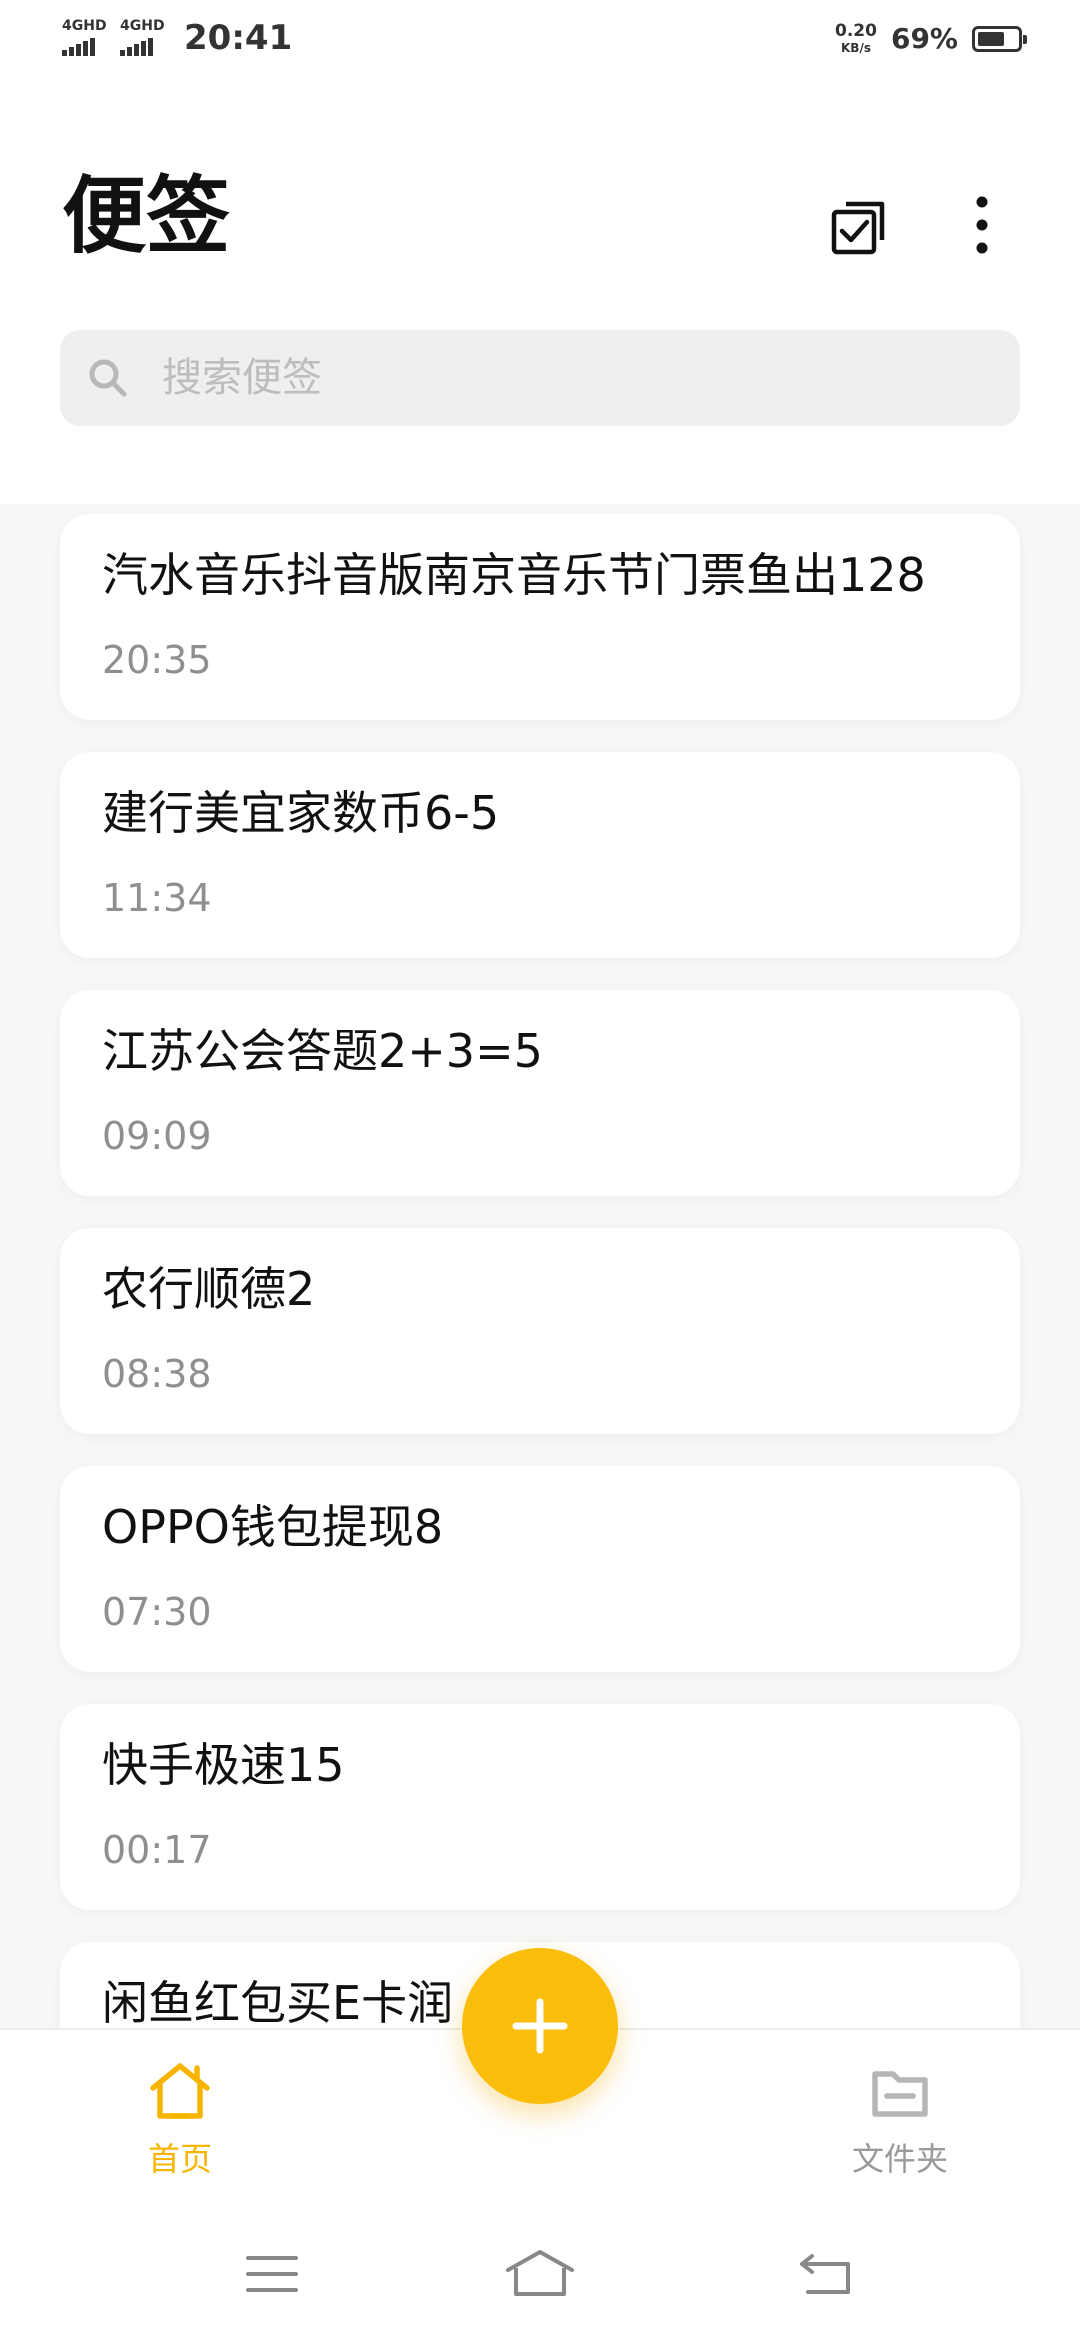 The height and width of the screenshot is (2340, 1080). Describe the element at coordinates (84, 26) in the screenshot. I see `sim1-network-label: 4GHD` at that location.